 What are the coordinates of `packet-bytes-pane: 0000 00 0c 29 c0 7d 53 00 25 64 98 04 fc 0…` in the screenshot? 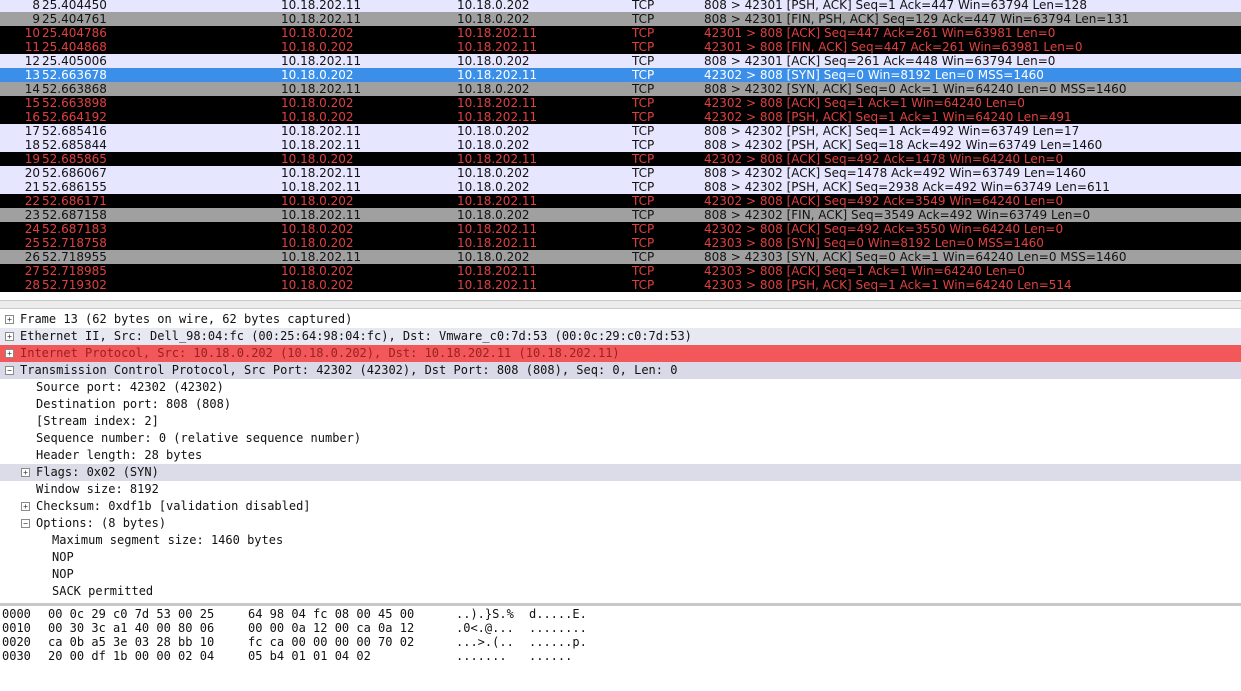 It's located at (620, 648).